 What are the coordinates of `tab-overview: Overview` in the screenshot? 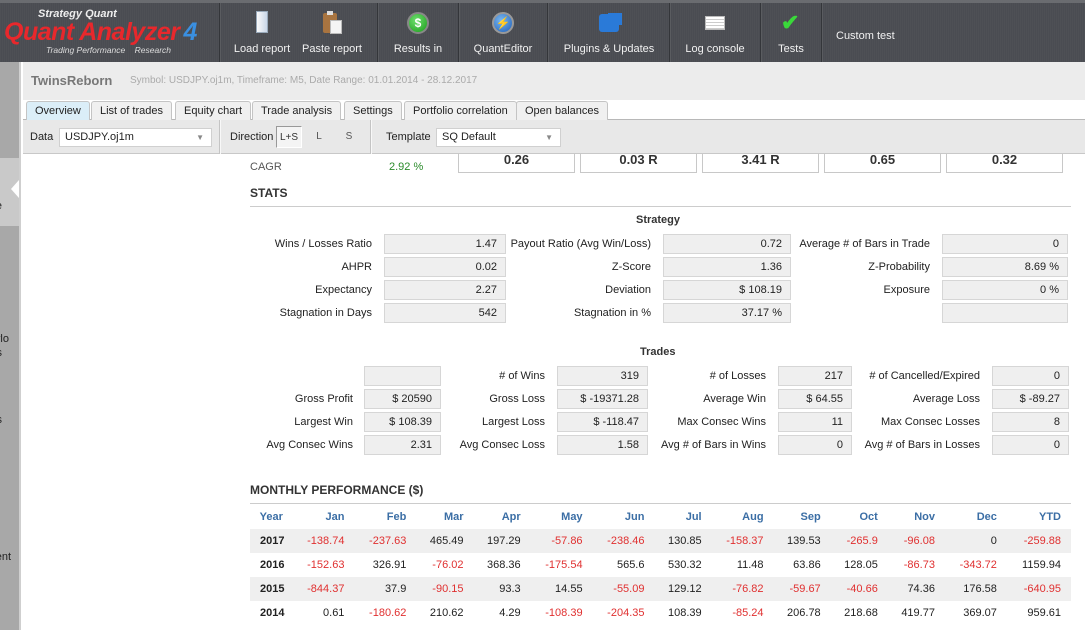 It's located at (58, 110).